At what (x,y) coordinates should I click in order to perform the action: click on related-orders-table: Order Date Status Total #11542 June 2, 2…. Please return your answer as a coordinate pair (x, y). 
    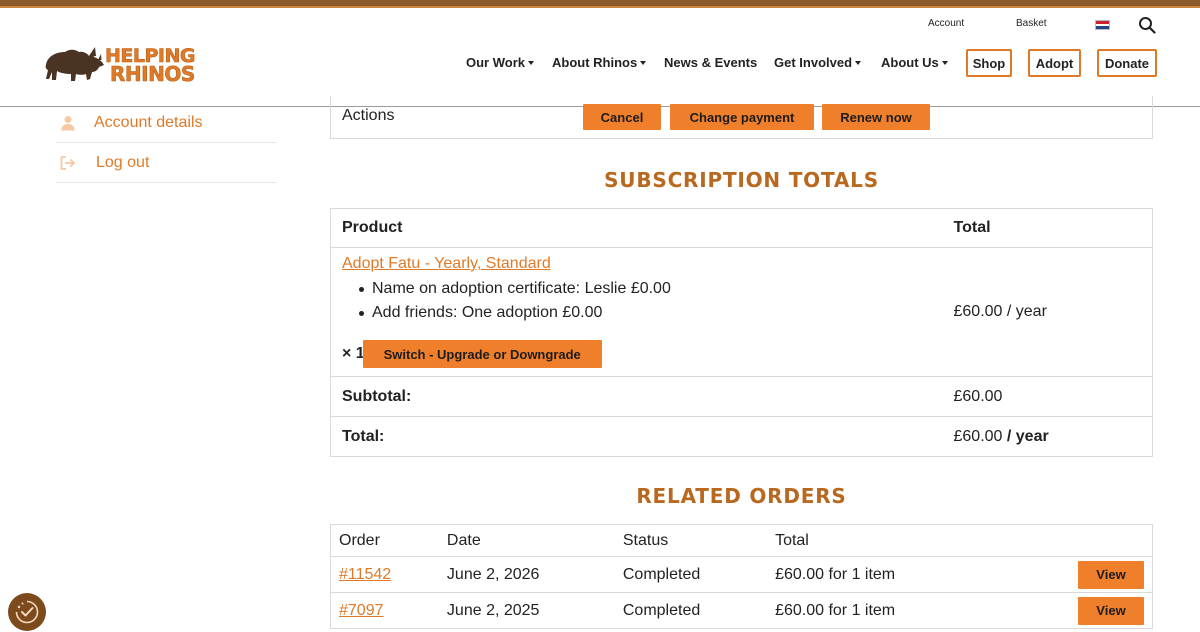
    Looking at the image, I should click on (741, 576).